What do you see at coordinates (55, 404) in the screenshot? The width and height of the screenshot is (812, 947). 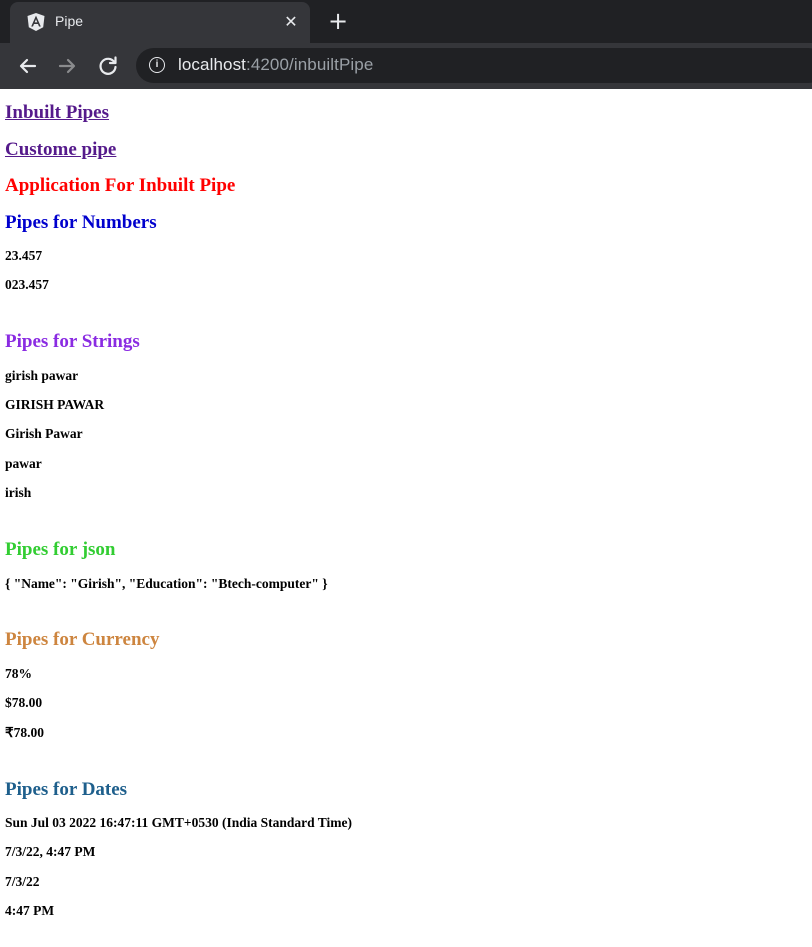 I see `string-item: GIRISH PAWAR` at bounding box center [55, 404].